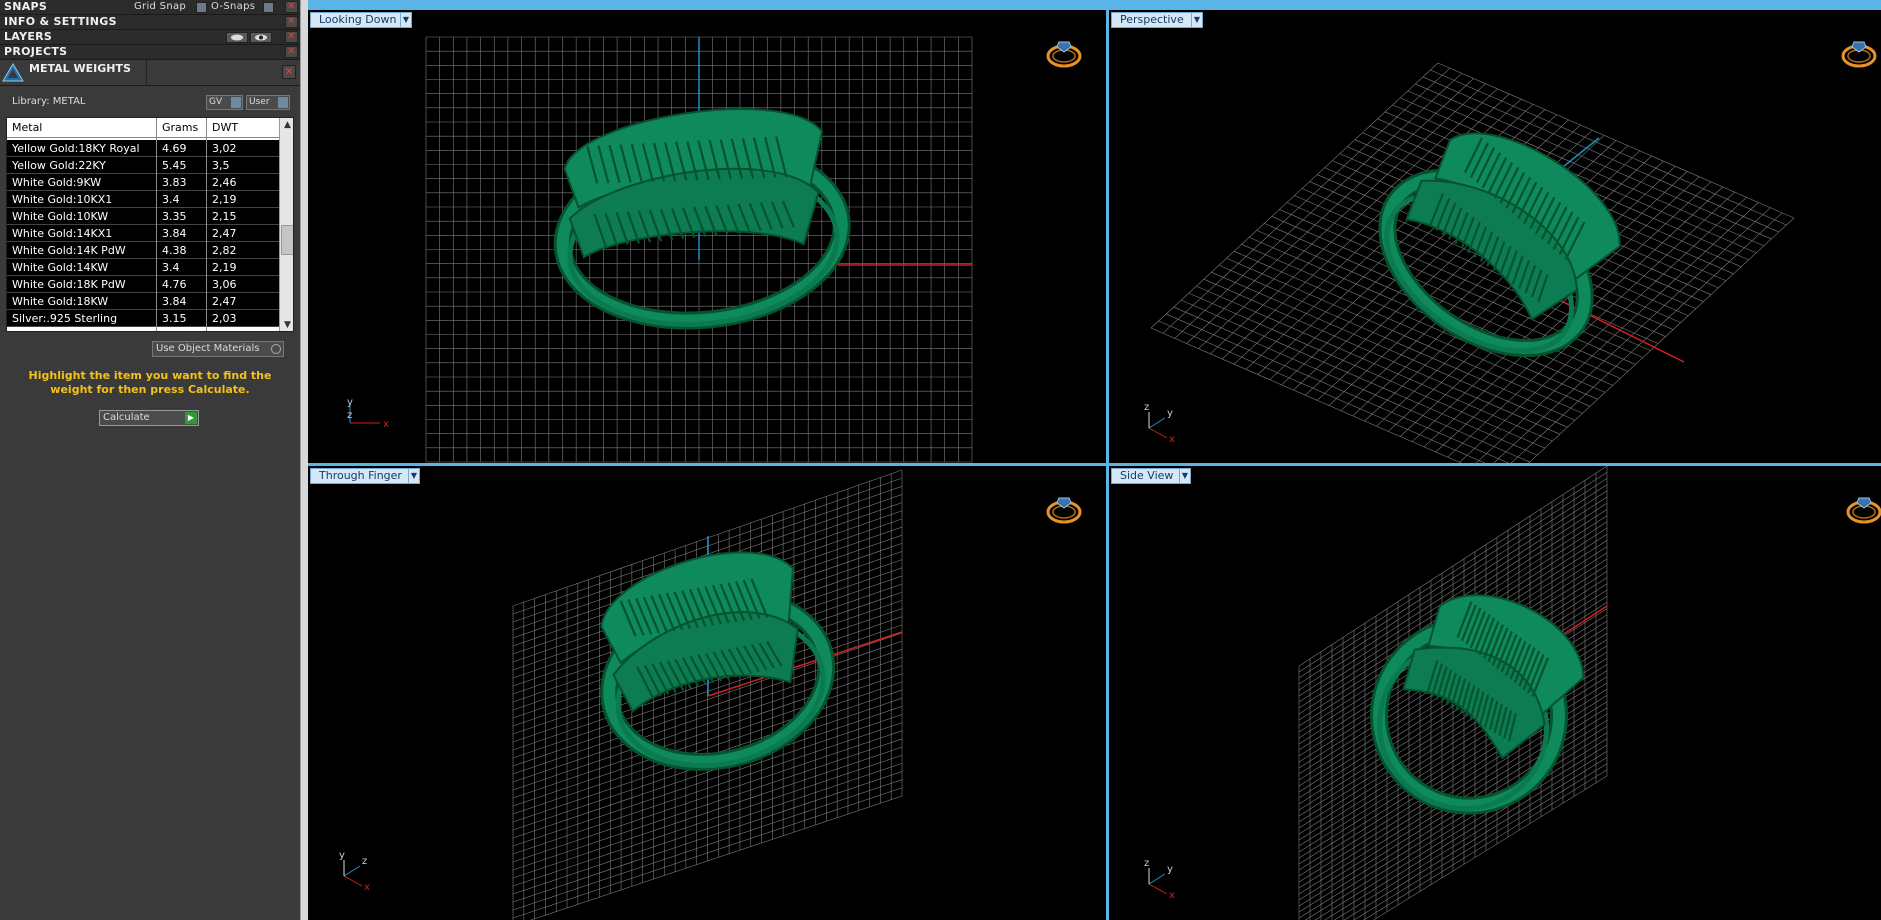 Image resolution: width=1881 pixels, height=920 pixels. Describe the element at coordinates (225, 127) in the screenshot. I see `column-header-dwt: DWT` at that location.